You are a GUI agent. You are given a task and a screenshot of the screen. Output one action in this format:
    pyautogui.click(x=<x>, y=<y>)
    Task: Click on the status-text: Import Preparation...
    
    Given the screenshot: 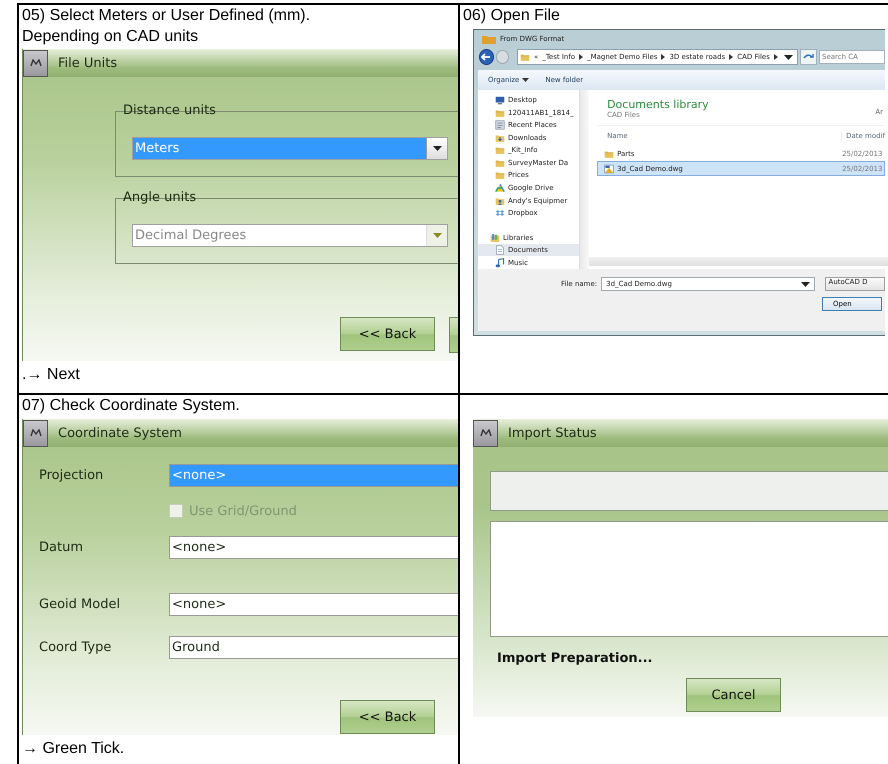 What is the action you would take?
    pyautogui.click(x=574, y=658)
    